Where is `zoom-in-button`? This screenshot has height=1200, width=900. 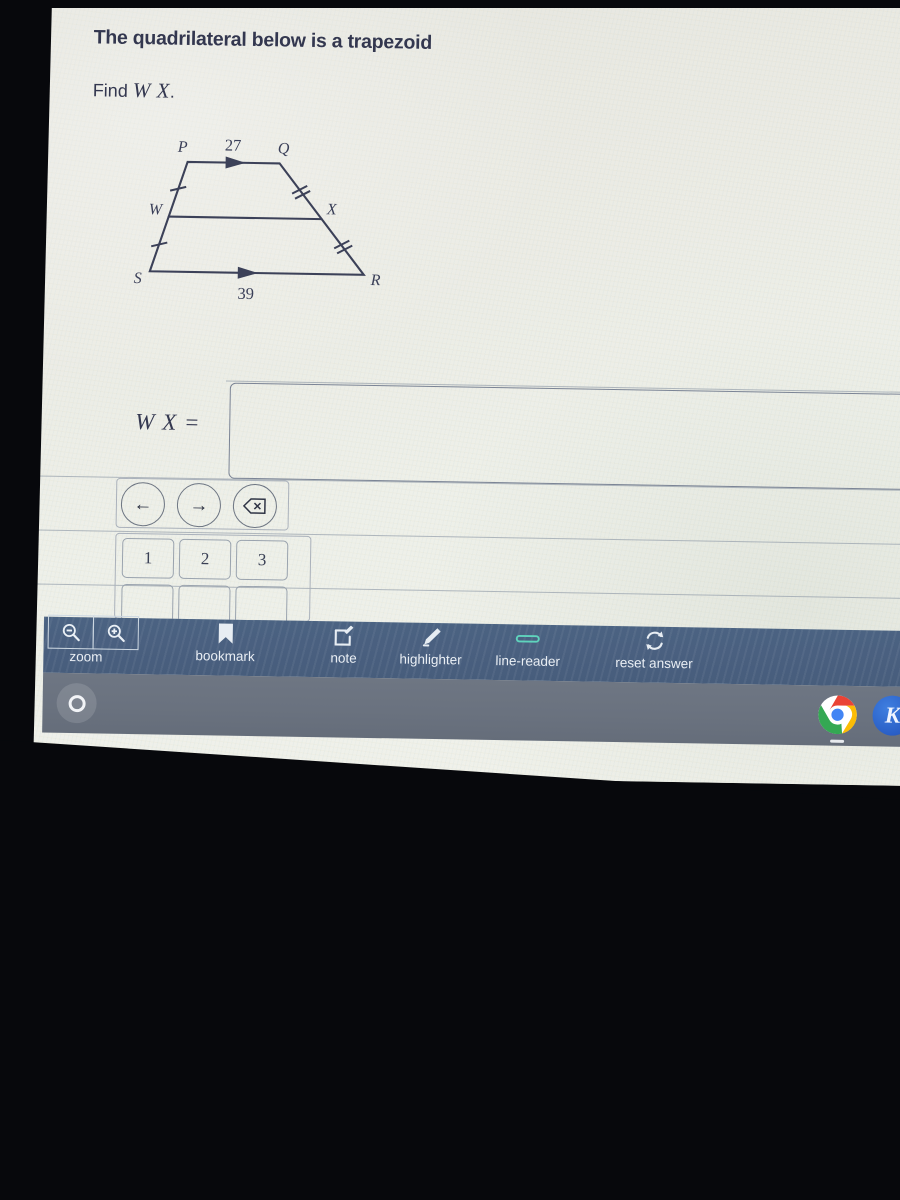
zoom-in-button is located at coordinates (115, 633).